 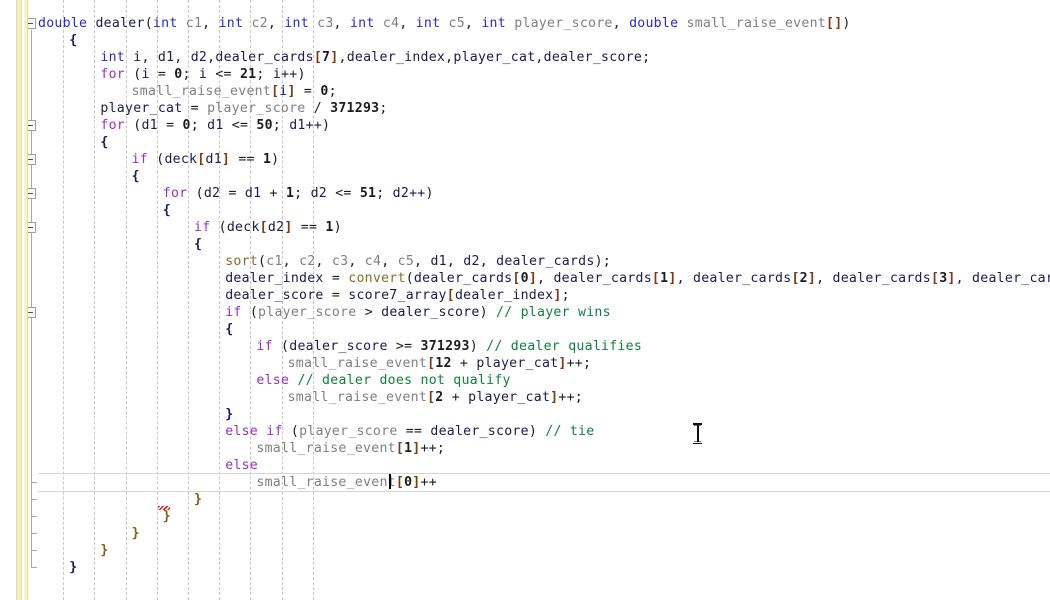 What do you see at coordinates (525, 380) in the screenshot?
I see `code-line: else // dealer does not qualify` at bounding box center [525, 380].